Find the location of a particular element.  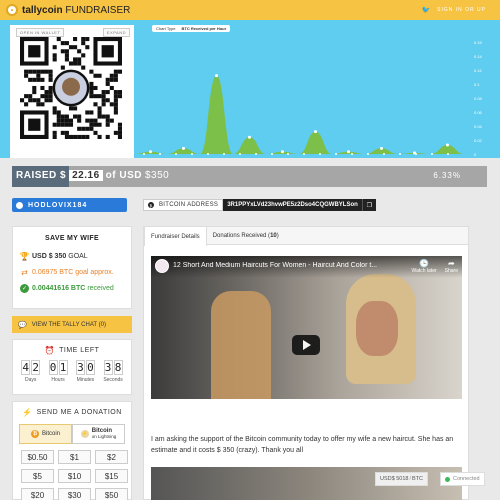

open-in-wallet-button: OPEN IN WALLET is located at coordinates (40, 32).